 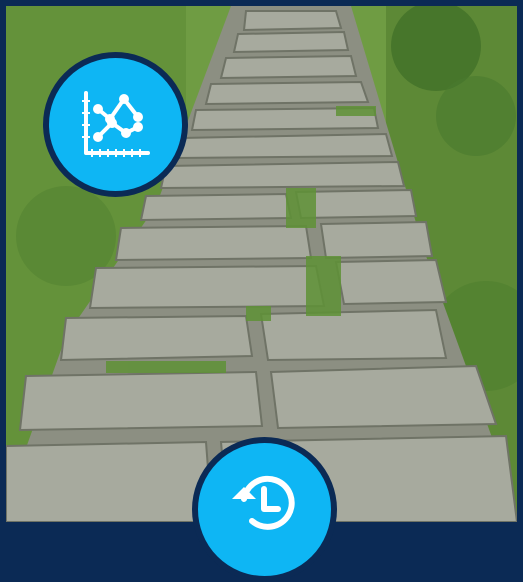 I want to click on line-chart-icon, so click(x=115, y=123).